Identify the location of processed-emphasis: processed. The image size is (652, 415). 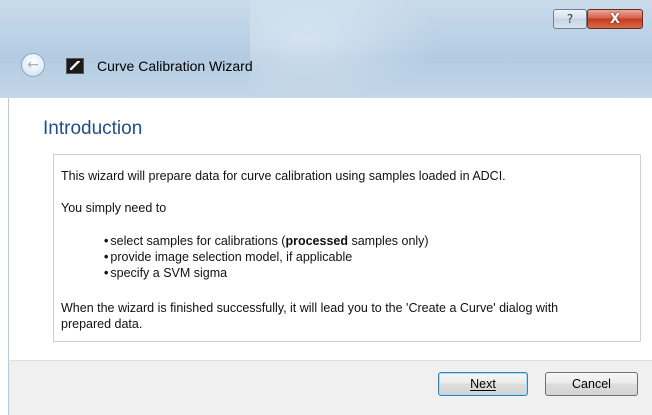
(316, 241).